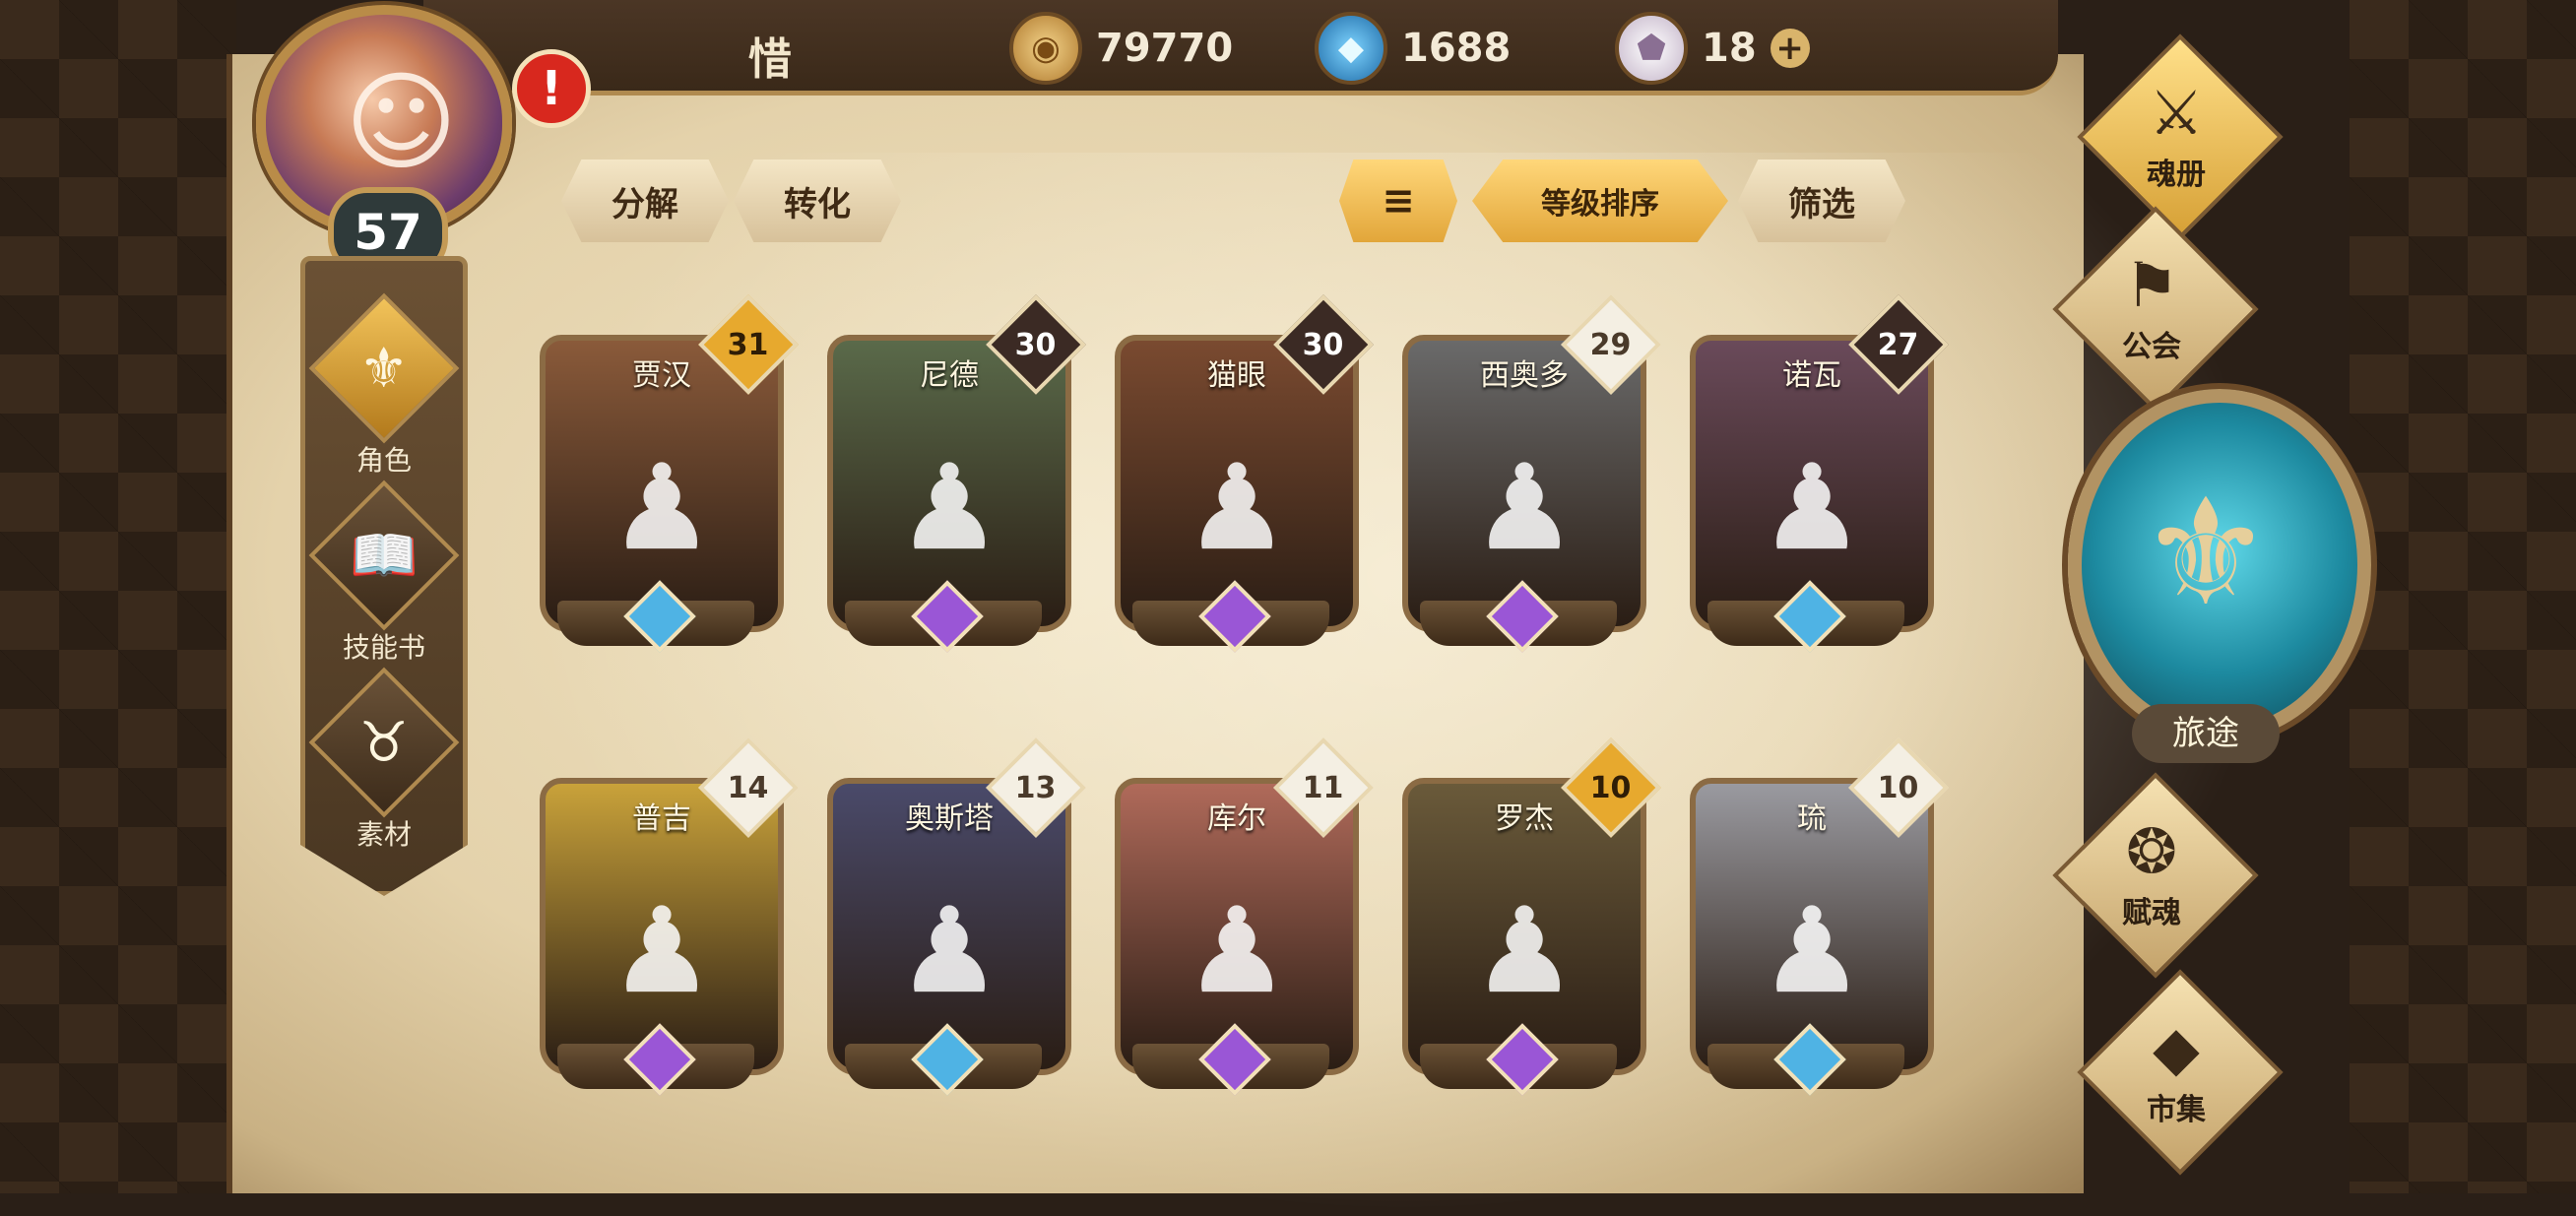 This screenshot has width=2576, height=1216. I want to click on market-button: ◆ 市集, so click(2180, 1072).